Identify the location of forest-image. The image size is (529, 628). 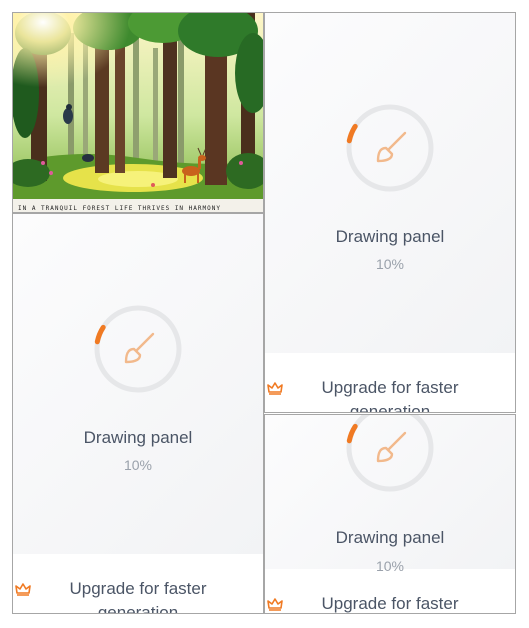
(138, 106).